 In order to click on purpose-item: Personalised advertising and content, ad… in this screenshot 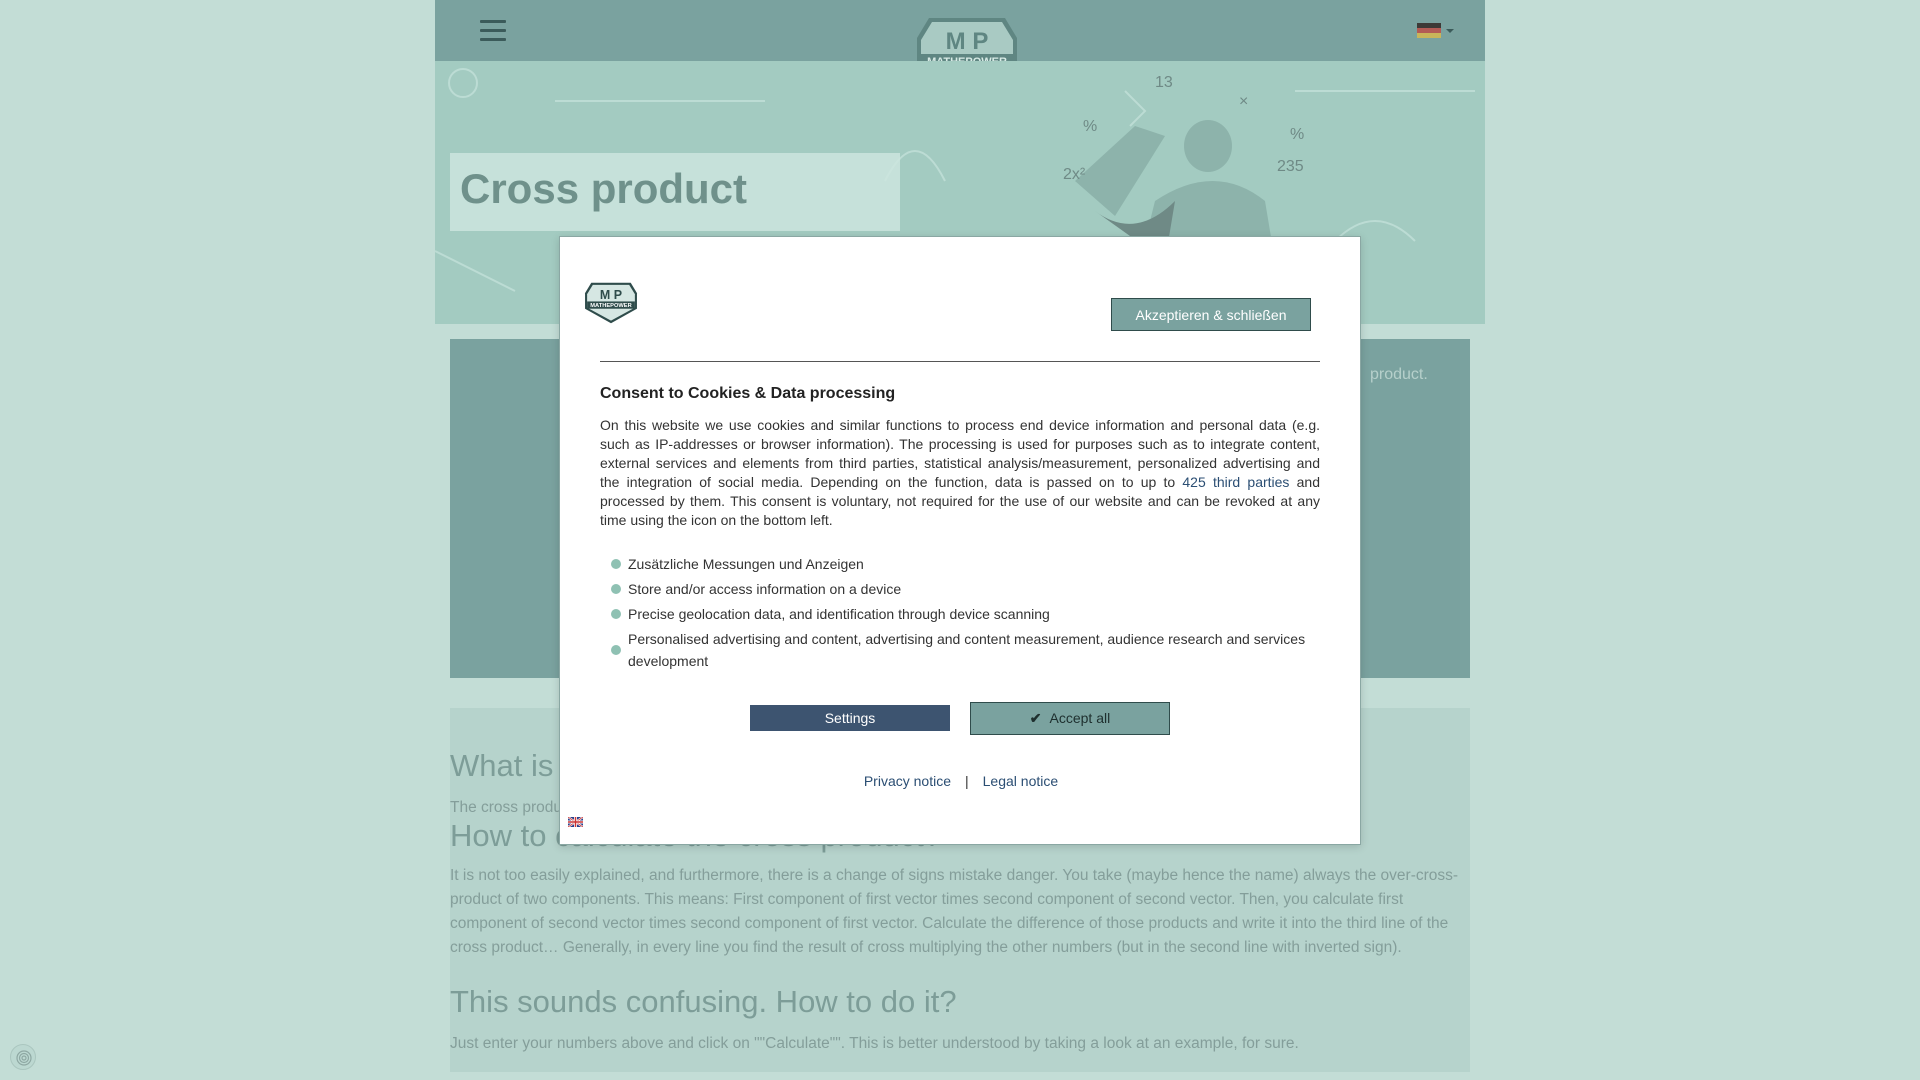, I will do `click(961, 650)`.